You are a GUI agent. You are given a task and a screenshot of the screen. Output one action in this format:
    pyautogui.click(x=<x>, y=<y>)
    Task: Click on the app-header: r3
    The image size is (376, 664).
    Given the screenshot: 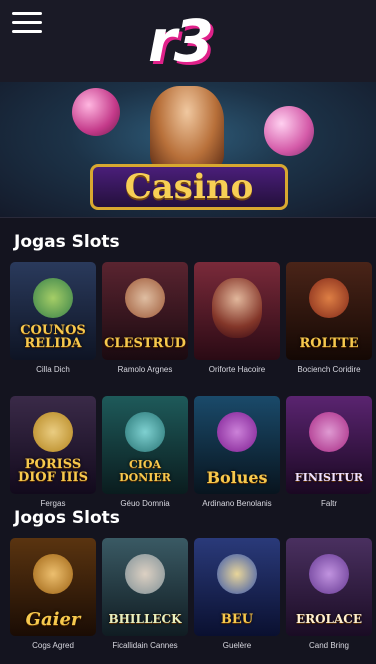 What is the action you would take?
    pyautogui.click(x=188, y=41)
    